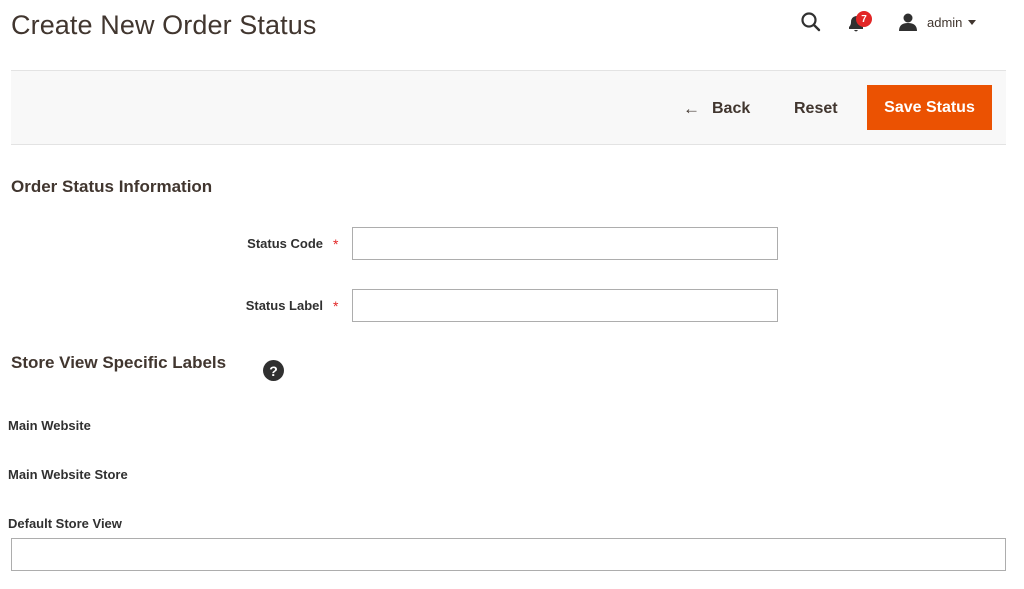 The image size is (1024, 589). I want to click on page-actions-bar: ← Back Reset Save Status, so click(508, 107).